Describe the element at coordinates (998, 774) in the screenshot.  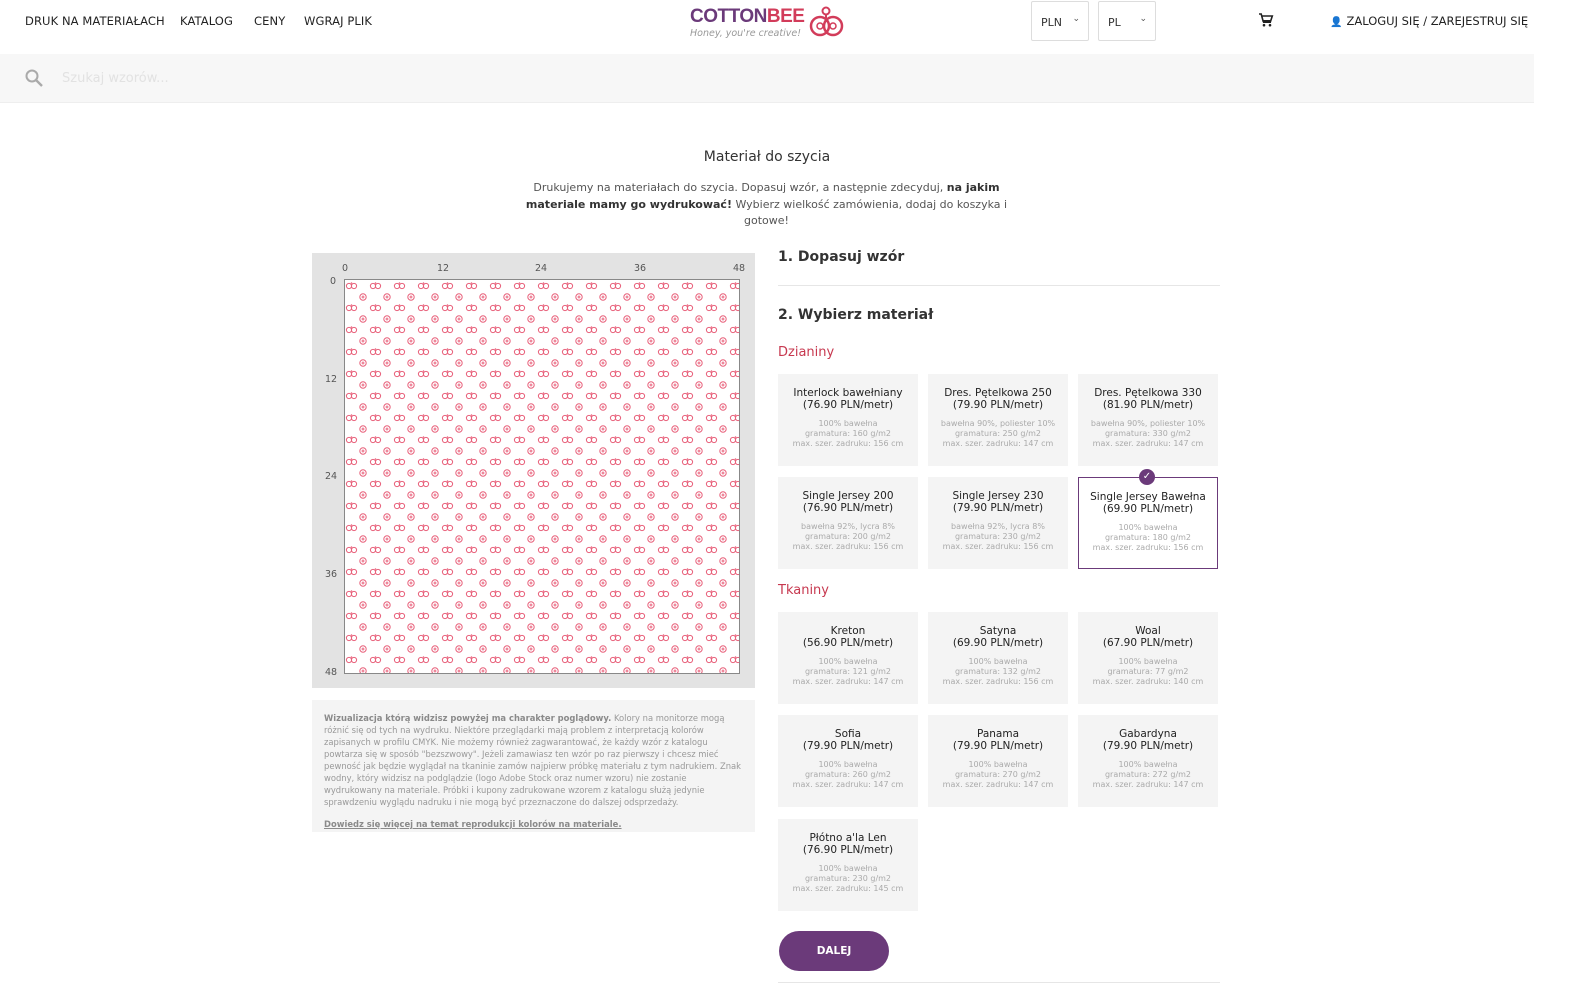
I see `material-weight: gramatura: 270 g/m2` at that location.